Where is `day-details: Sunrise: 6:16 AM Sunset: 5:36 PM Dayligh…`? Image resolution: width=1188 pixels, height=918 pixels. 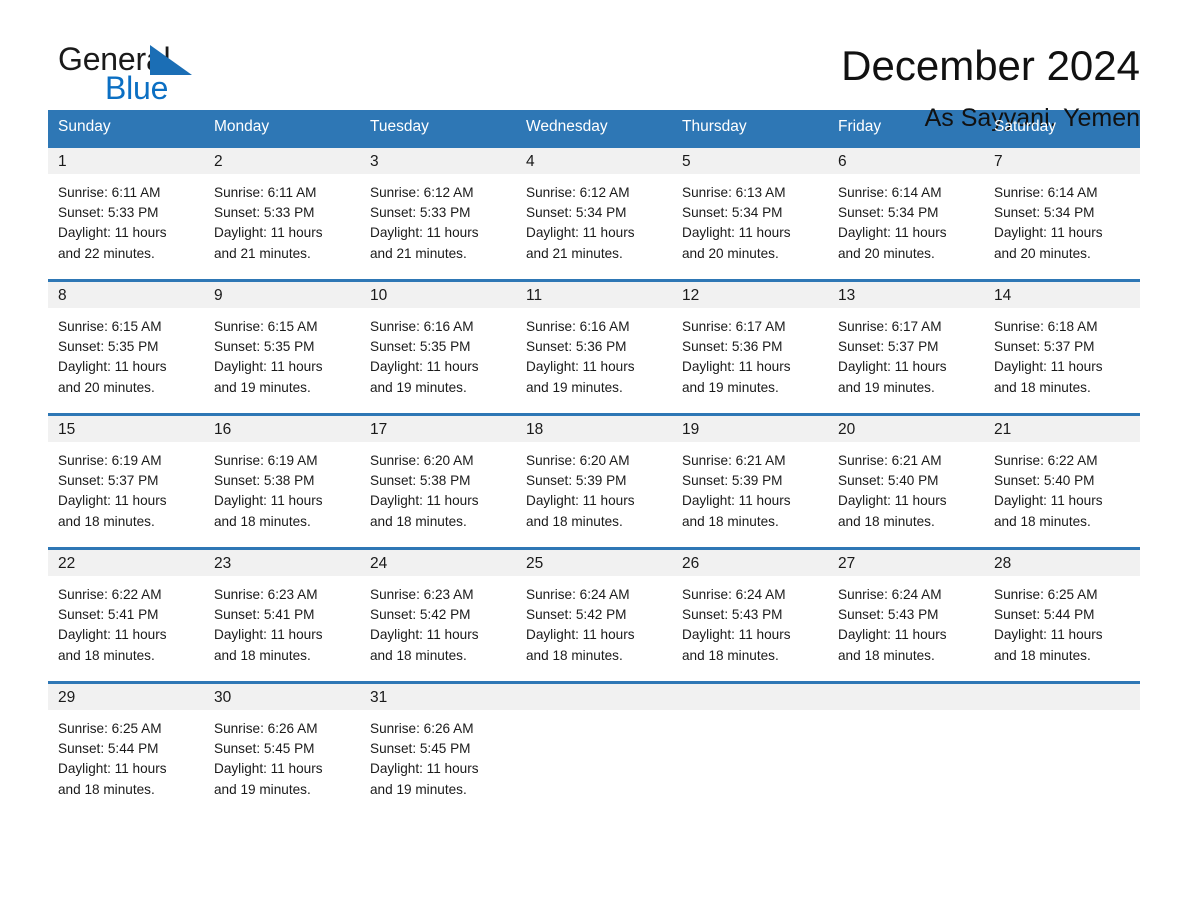
day-details: Sunrise: 6:16 AM Sunset: 5:36 PM Dayligh… is located at coordinates (594, 353).